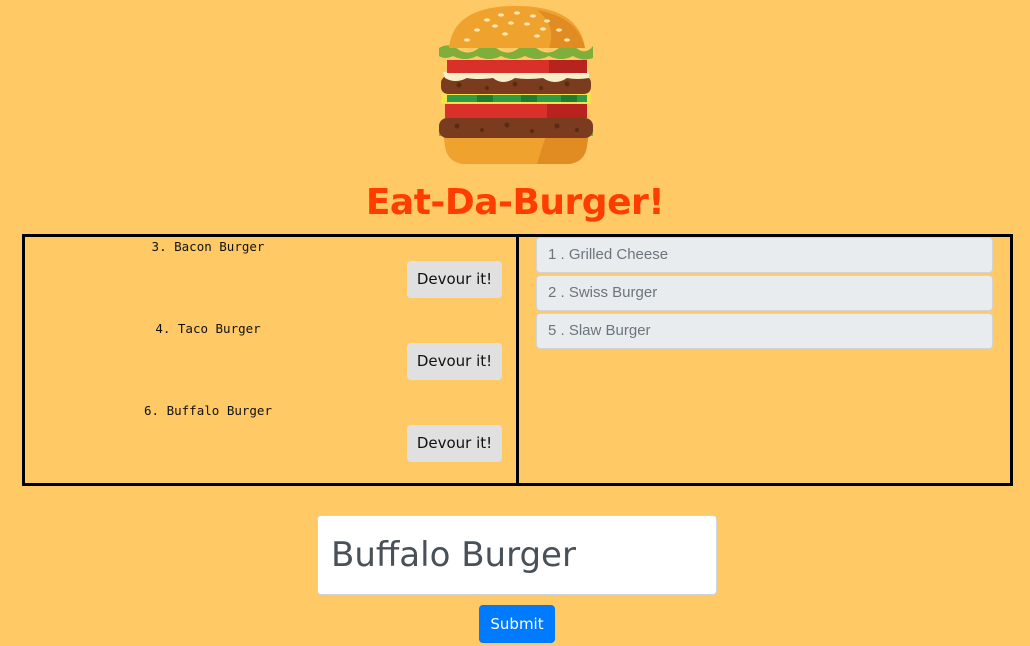 Image resolution: width=1030 pixels, height=646 pixels. What do you see at coordinates (208, 246) in the screenshot?
I see `burger-name: 3. Bacon Burger` at bounding box center [208, 246].